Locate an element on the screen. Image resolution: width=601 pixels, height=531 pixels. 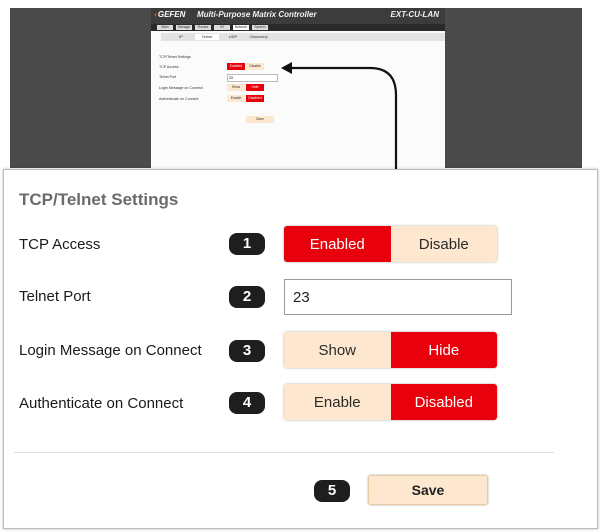
thumb-subtab-discovery: Discovery is located at coordinates (259, 37).